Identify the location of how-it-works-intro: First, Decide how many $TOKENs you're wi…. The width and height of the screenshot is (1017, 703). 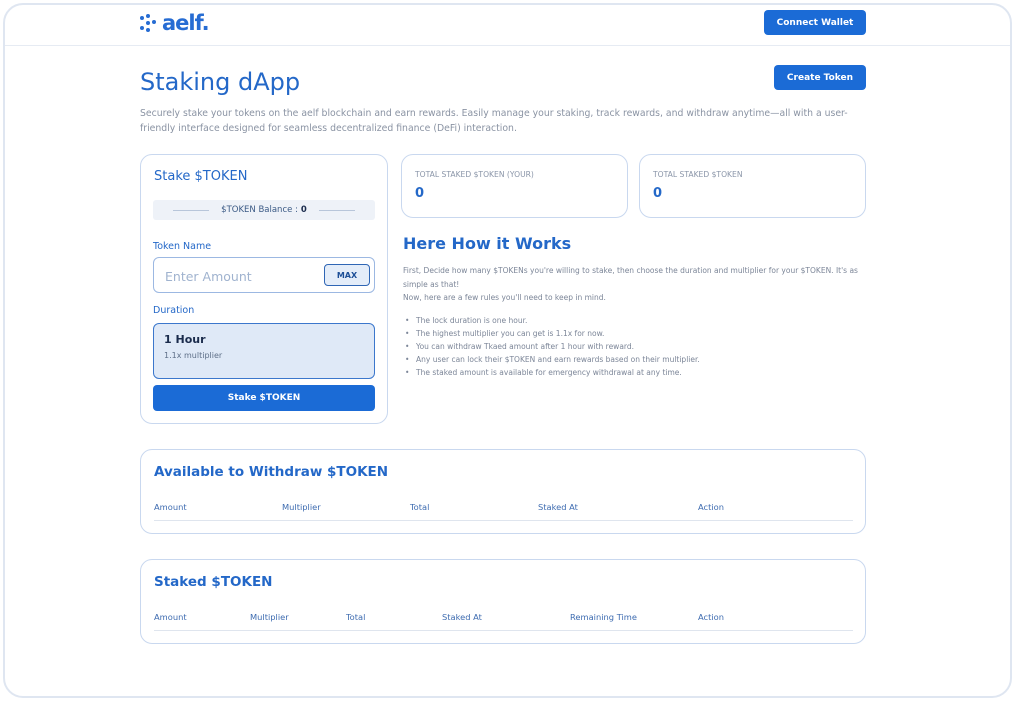
(634, 284).